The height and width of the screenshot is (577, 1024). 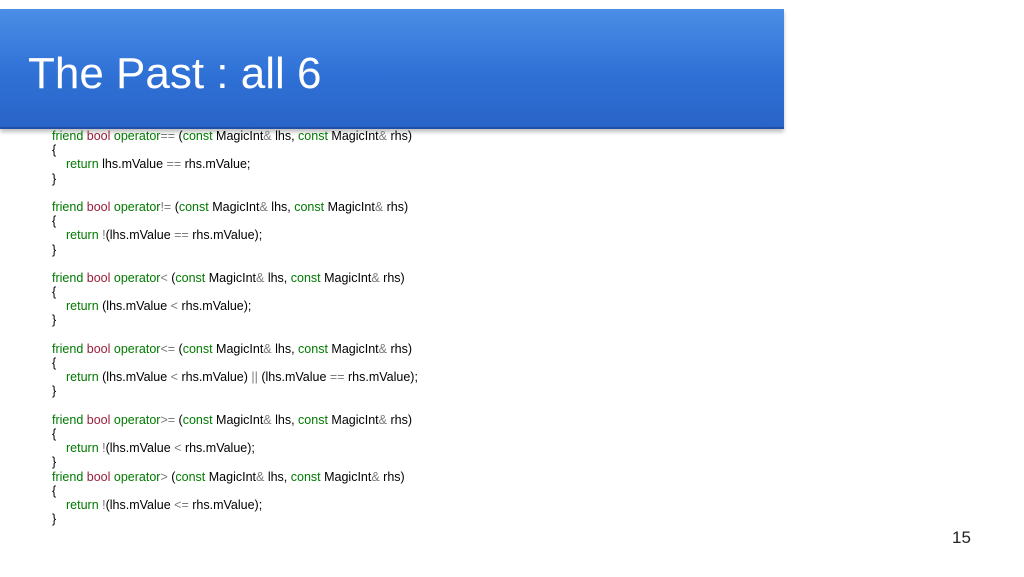 What do you see at coordinates (168, 419) in the screenshot?
I see `operator-symbol: >=` at bounding box center [168, 419].